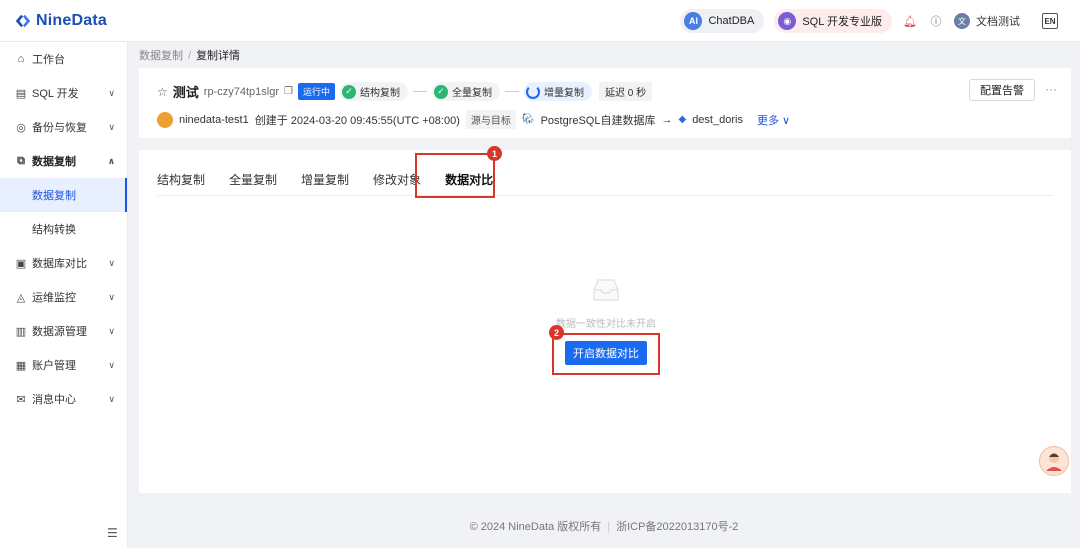  I want to click on language-icon: EN, so click(1050, 21).